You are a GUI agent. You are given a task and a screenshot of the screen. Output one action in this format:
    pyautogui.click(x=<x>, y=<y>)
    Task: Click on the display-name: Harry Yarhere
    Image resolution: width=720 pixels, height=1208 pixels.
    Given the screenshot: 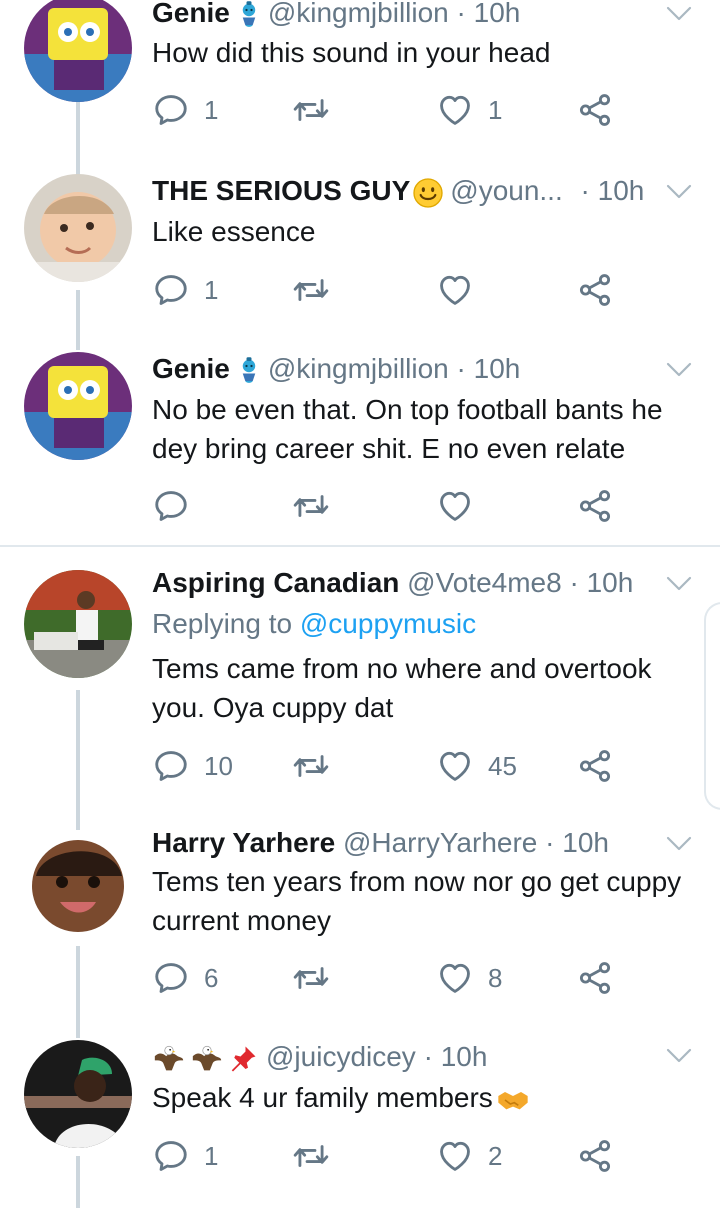 What is the action you would take?
    pyautogui.click(x=243, y=842)
    